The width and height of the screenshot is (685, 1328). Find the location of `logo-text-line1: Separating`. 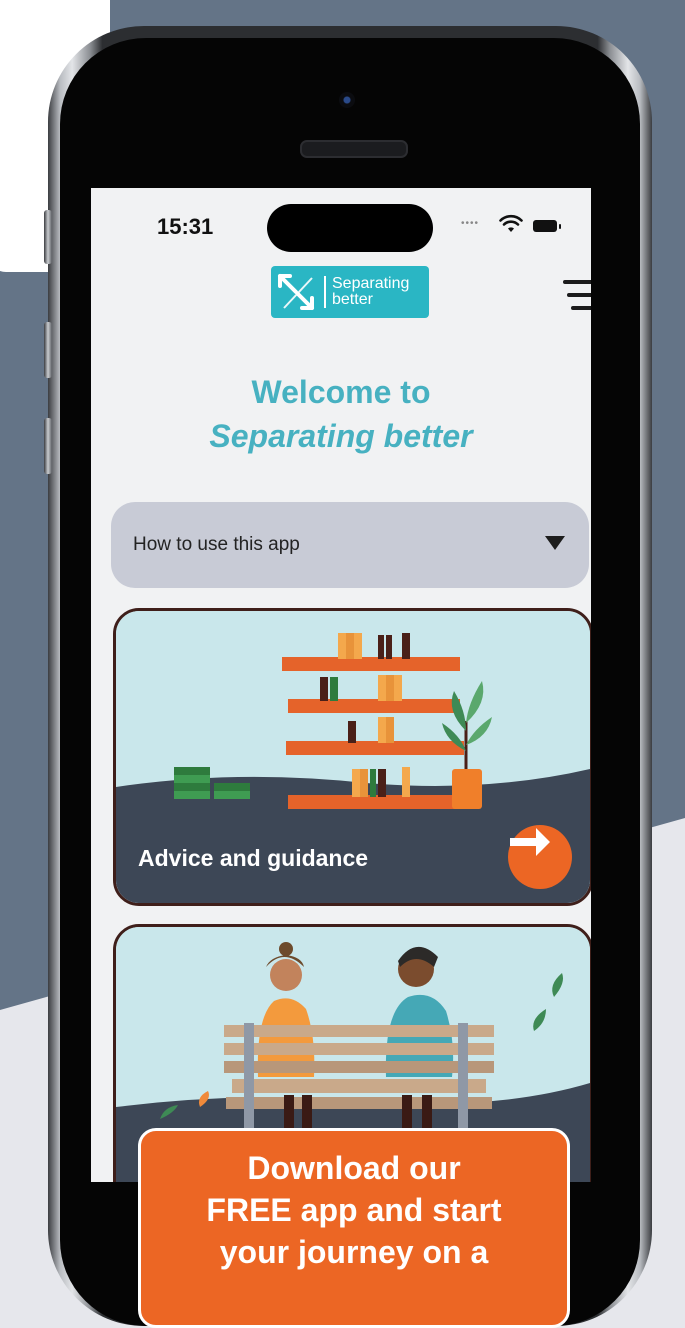

logo-text-line1: Separating is located at coordinates (371, 283).